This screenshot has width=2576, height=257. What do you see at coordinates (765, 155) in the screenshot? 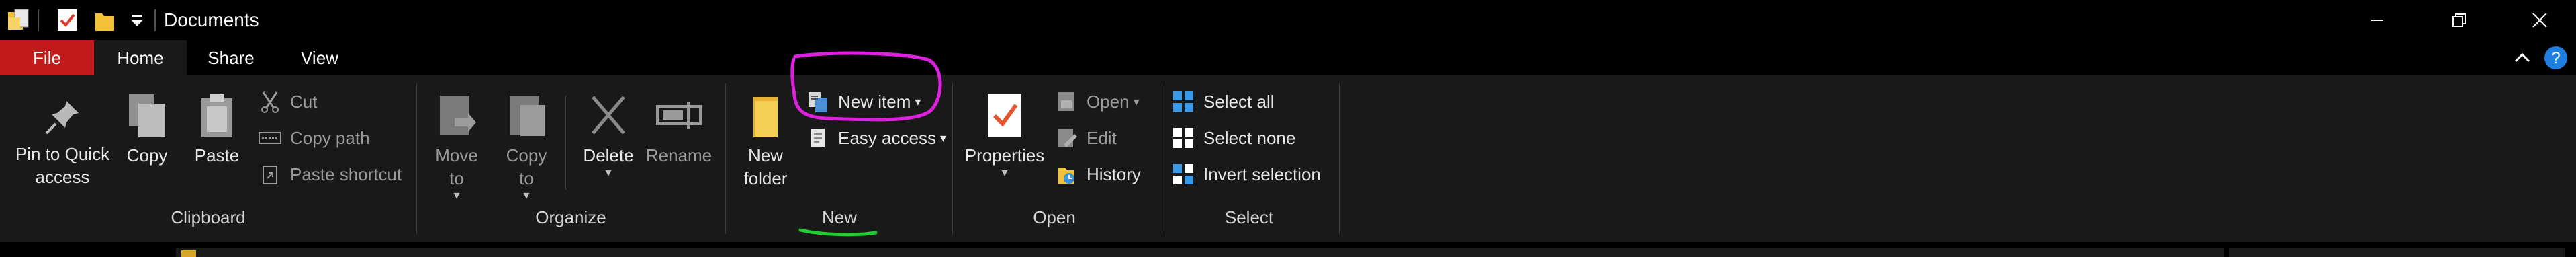
I see `new-folder-label: New` at bounding box center [765, 155].